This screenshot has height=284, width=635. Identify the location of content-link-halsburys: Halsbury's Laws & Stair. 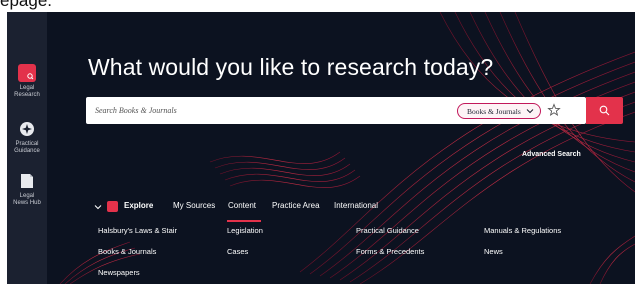
(137, 230).